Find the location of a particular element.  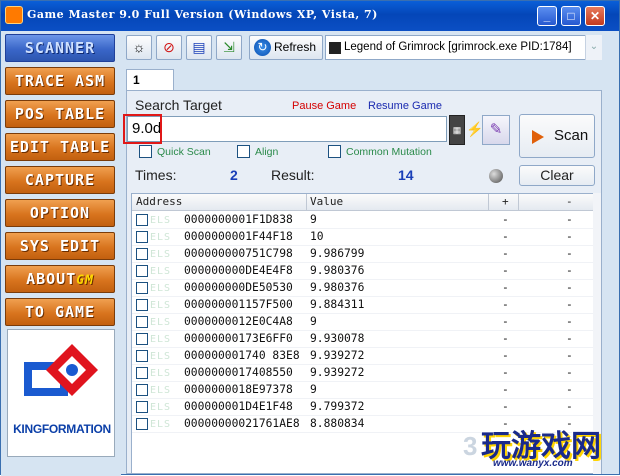

table-row: ELS 000000001D4E1F48 9.799372 - - is located at coordinates (364, 407).